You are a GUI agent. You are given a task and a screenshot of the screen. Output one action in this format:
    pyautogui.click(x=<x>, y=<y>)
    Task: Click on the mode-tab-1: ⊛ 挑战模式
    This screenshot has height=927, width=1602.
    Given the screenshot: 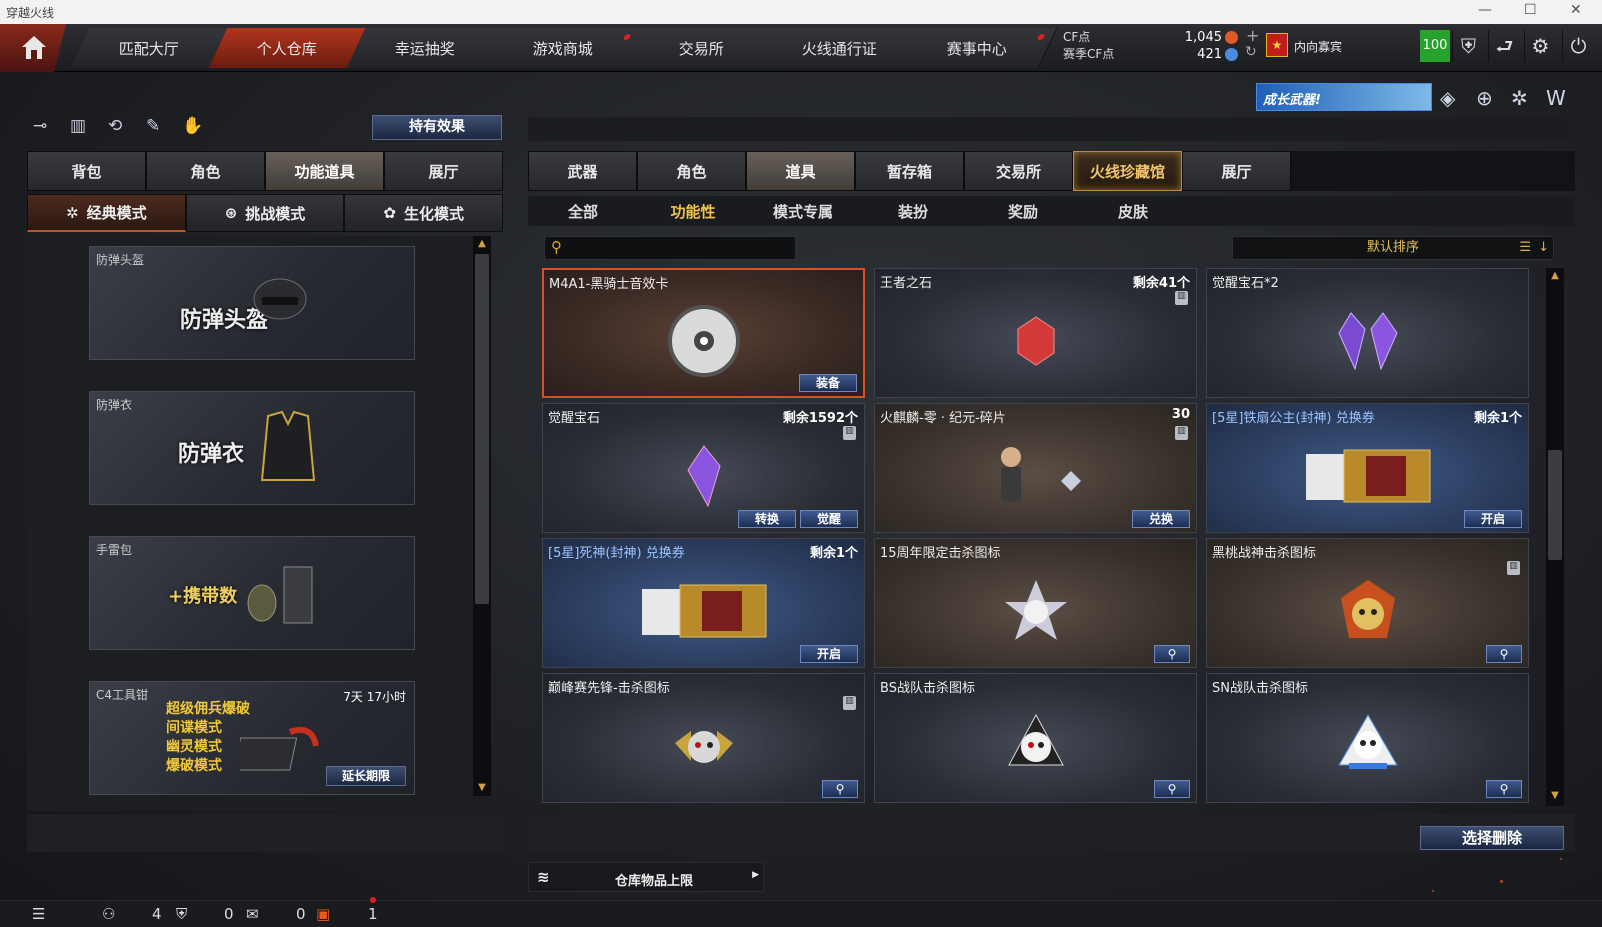 What is the action you would take?
    pyautogui.click(x=265, y=213)
    